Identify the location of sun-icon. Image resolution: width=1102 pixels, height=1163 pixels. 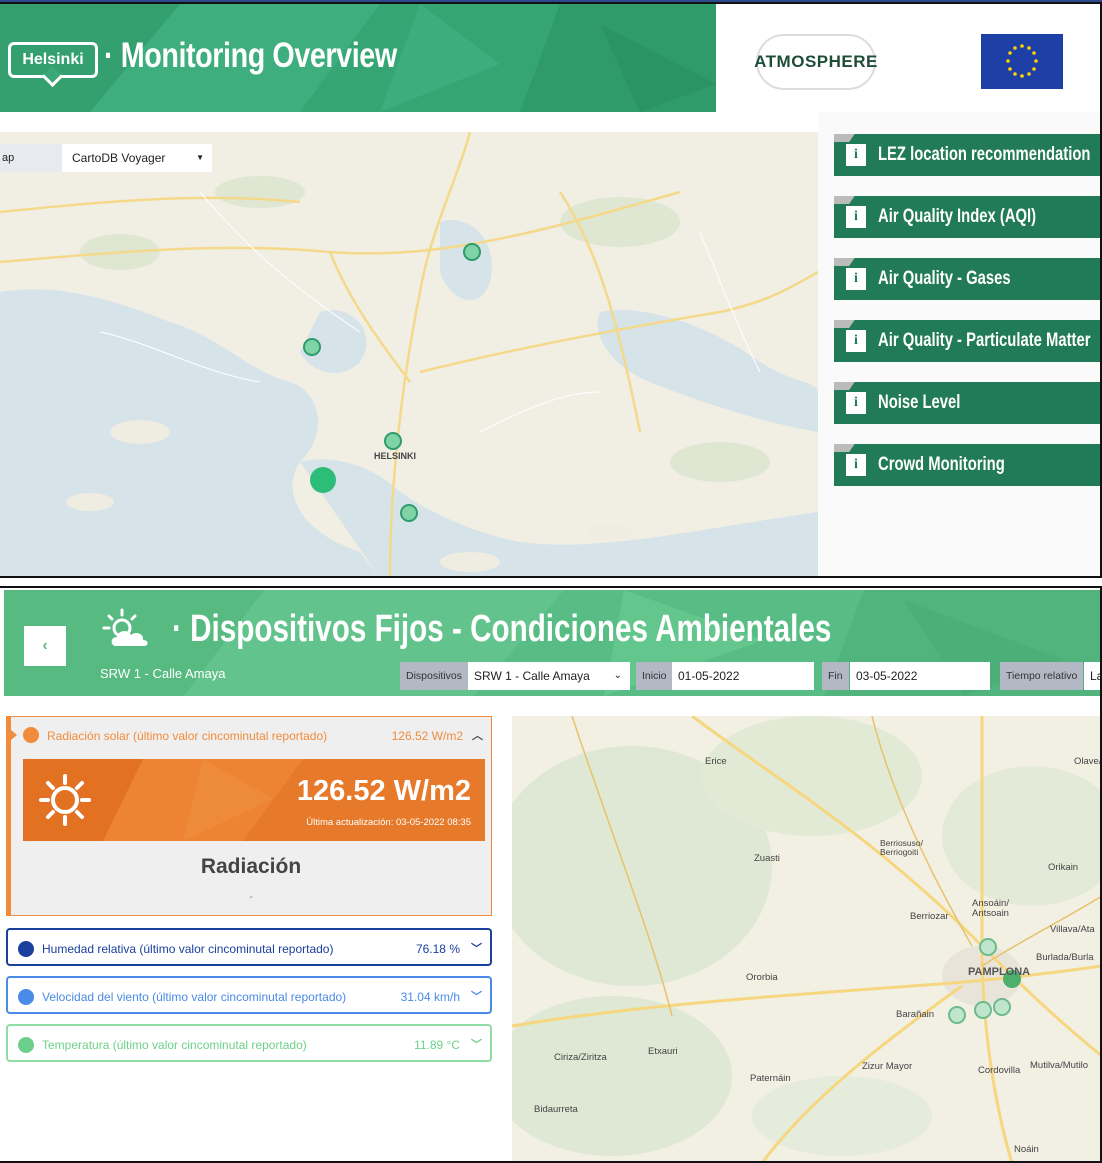
(65, 800).